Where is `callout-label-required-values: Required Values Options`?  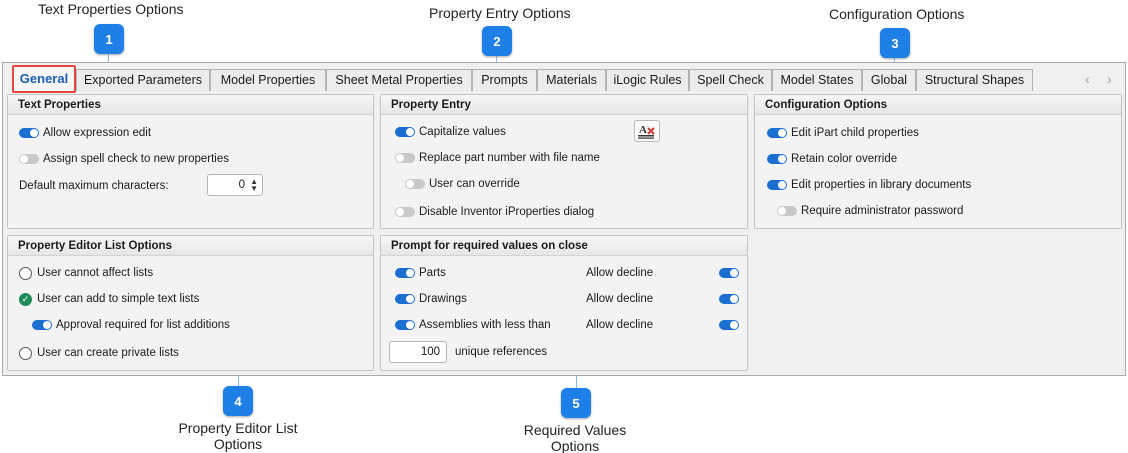 callout-label-required-values: Required Values Options is located at coordinates (575, 437).